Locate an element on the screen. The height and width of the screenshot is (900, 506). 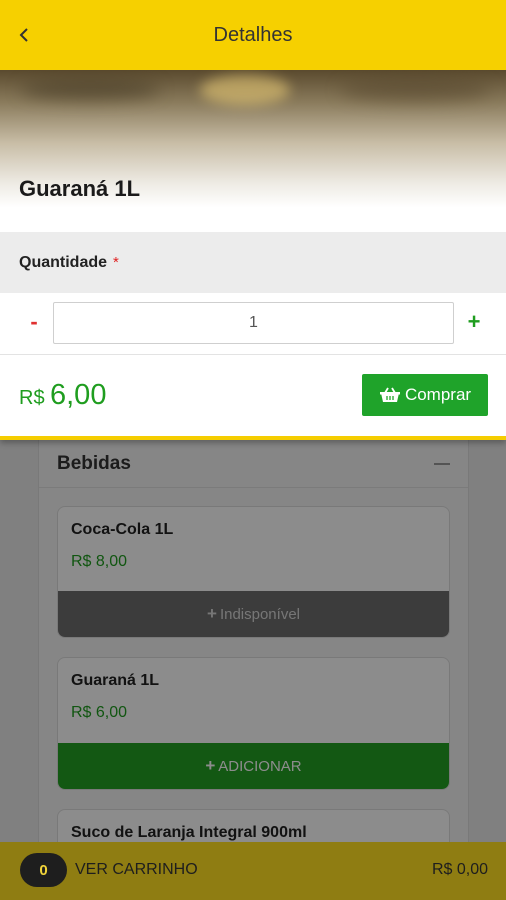
buy-button: Comprar is located at coordinates (425, 395).